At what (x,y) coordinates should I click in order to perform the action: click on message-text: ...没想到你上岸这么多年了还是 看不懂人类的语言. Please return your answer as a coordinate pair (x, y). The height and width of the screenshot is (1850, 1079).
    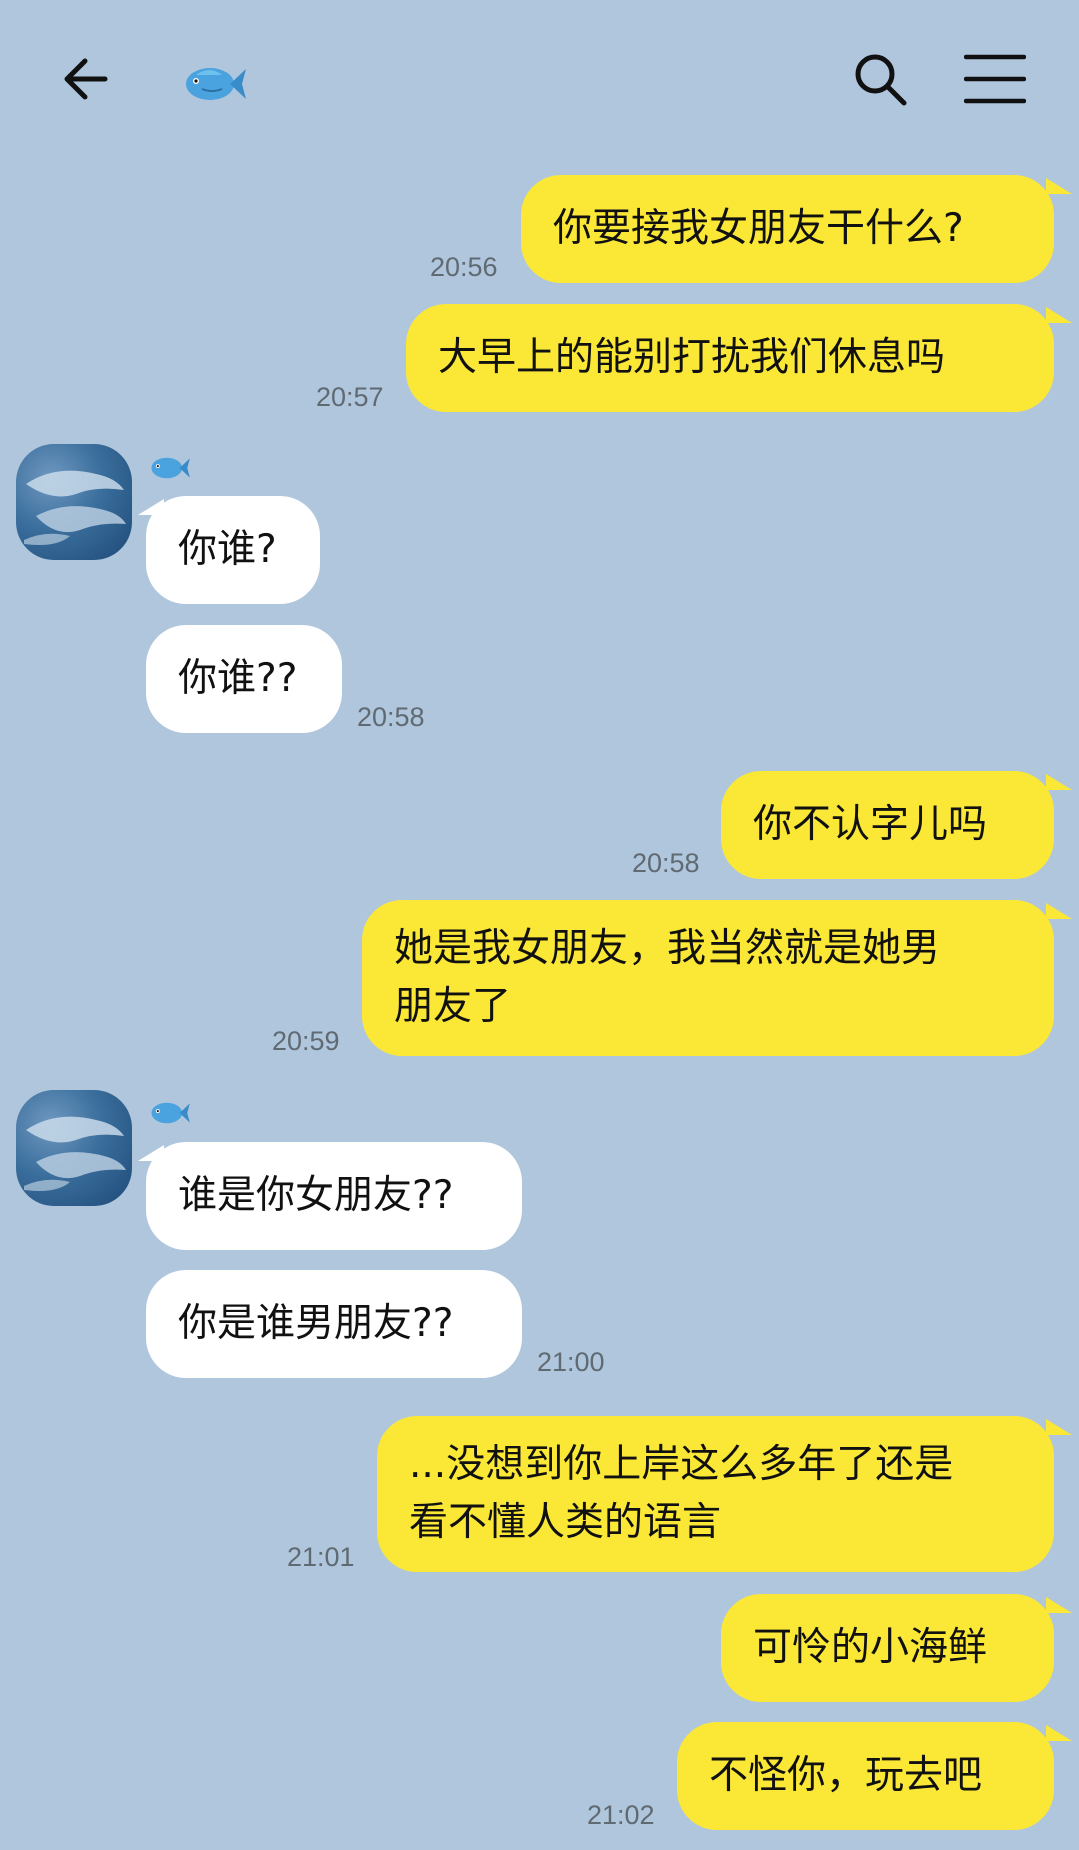
    Looking at the image, I should click on (681, 1493).